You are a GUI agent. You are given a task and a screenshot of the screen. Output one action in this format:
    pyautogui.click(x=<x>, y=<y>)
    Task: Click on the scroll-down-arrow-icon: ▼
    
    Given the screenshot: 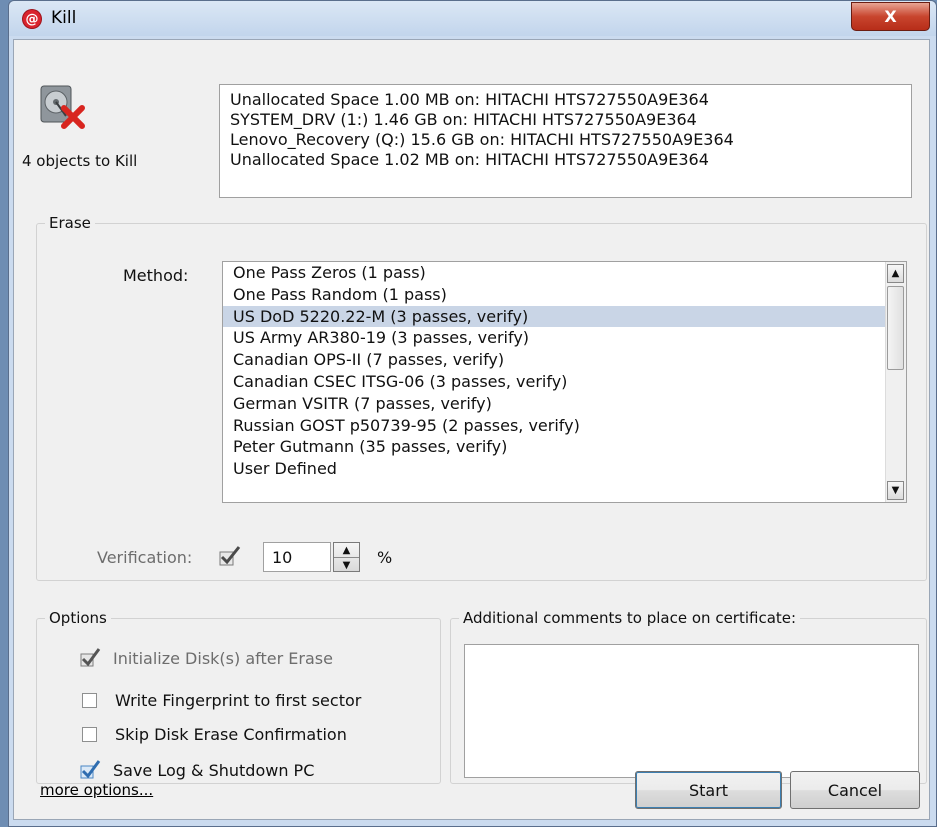 What is the action you would take?
    pyautogui.click(x=895, y=490)
    